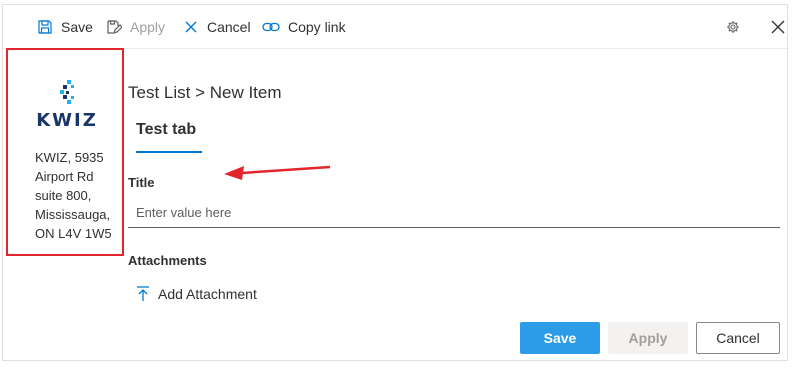 Image resolution: width=795 pixels, height=370 pixels. Describe the element at coordinates (738, 338) in the screenshot. I see `cancel-button: Cancel` at that location.